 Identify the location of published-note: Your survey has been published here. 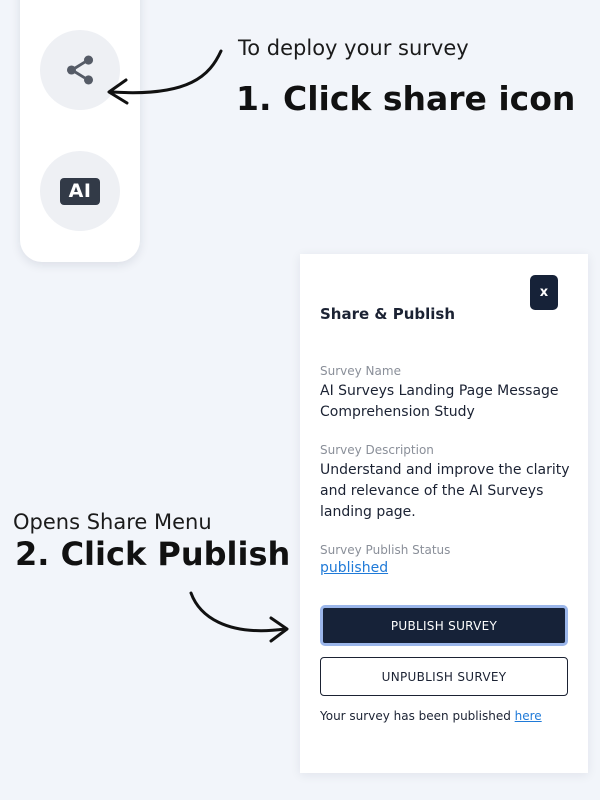
(431, 716).